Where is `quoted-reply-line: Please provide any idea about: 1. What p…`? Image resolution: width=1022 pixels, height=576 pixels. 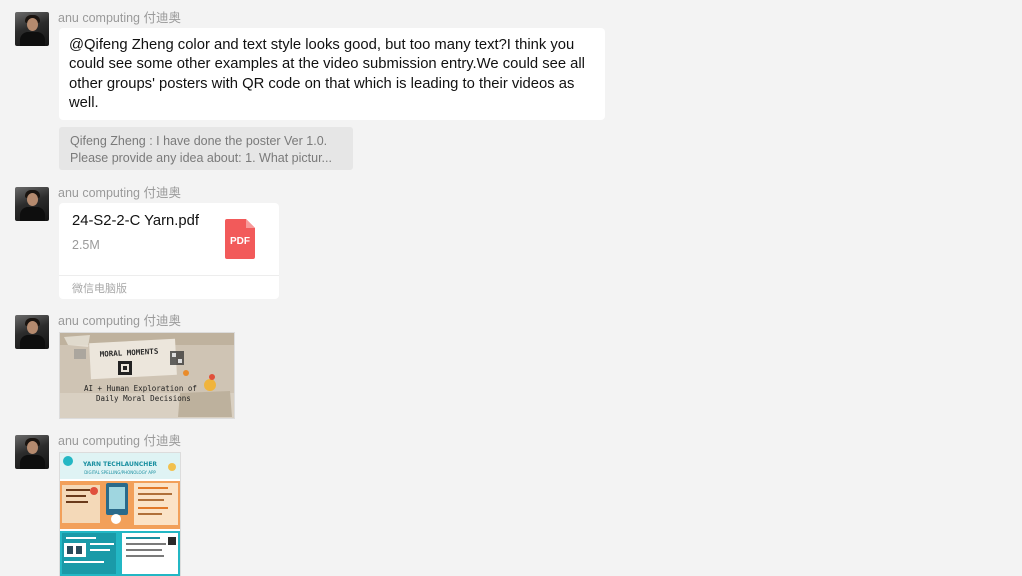
quoted-reply-line: Please provide any idea about: 1. What p… is located at coordinates (201, 157).